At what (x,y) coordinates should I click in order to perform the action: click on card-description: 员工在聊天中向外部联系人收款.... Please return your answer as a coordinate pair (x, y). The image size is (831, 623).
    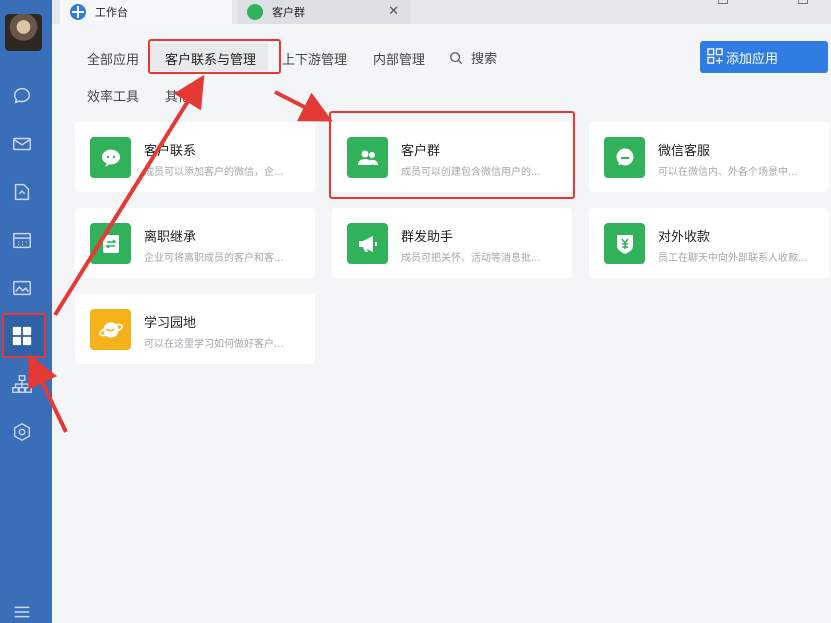
    Looking at the image, I should click on (733, 258).